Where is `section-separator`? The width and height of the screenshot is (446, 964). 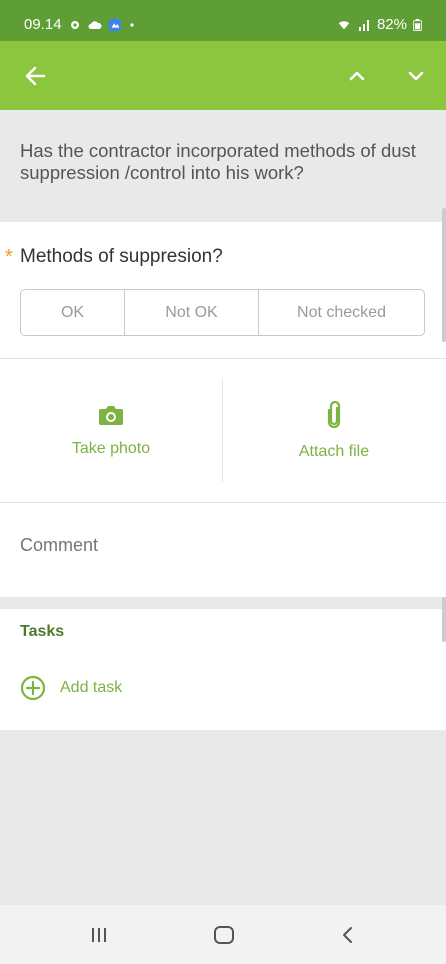 section-separator is located at coordinates (223, 603).